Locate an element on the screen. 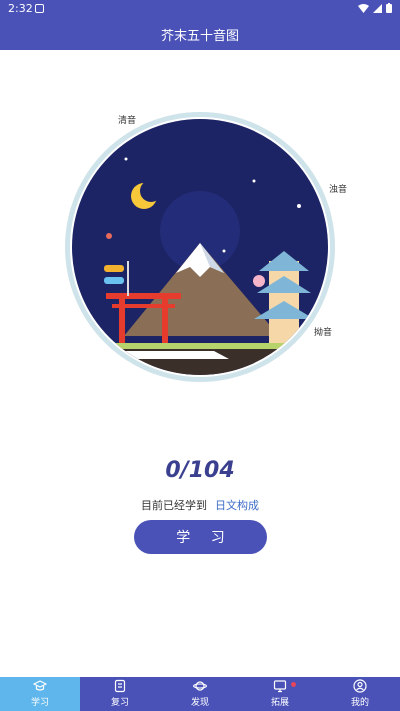  progress-count: 0/104 is located at coordinates (200, 470).